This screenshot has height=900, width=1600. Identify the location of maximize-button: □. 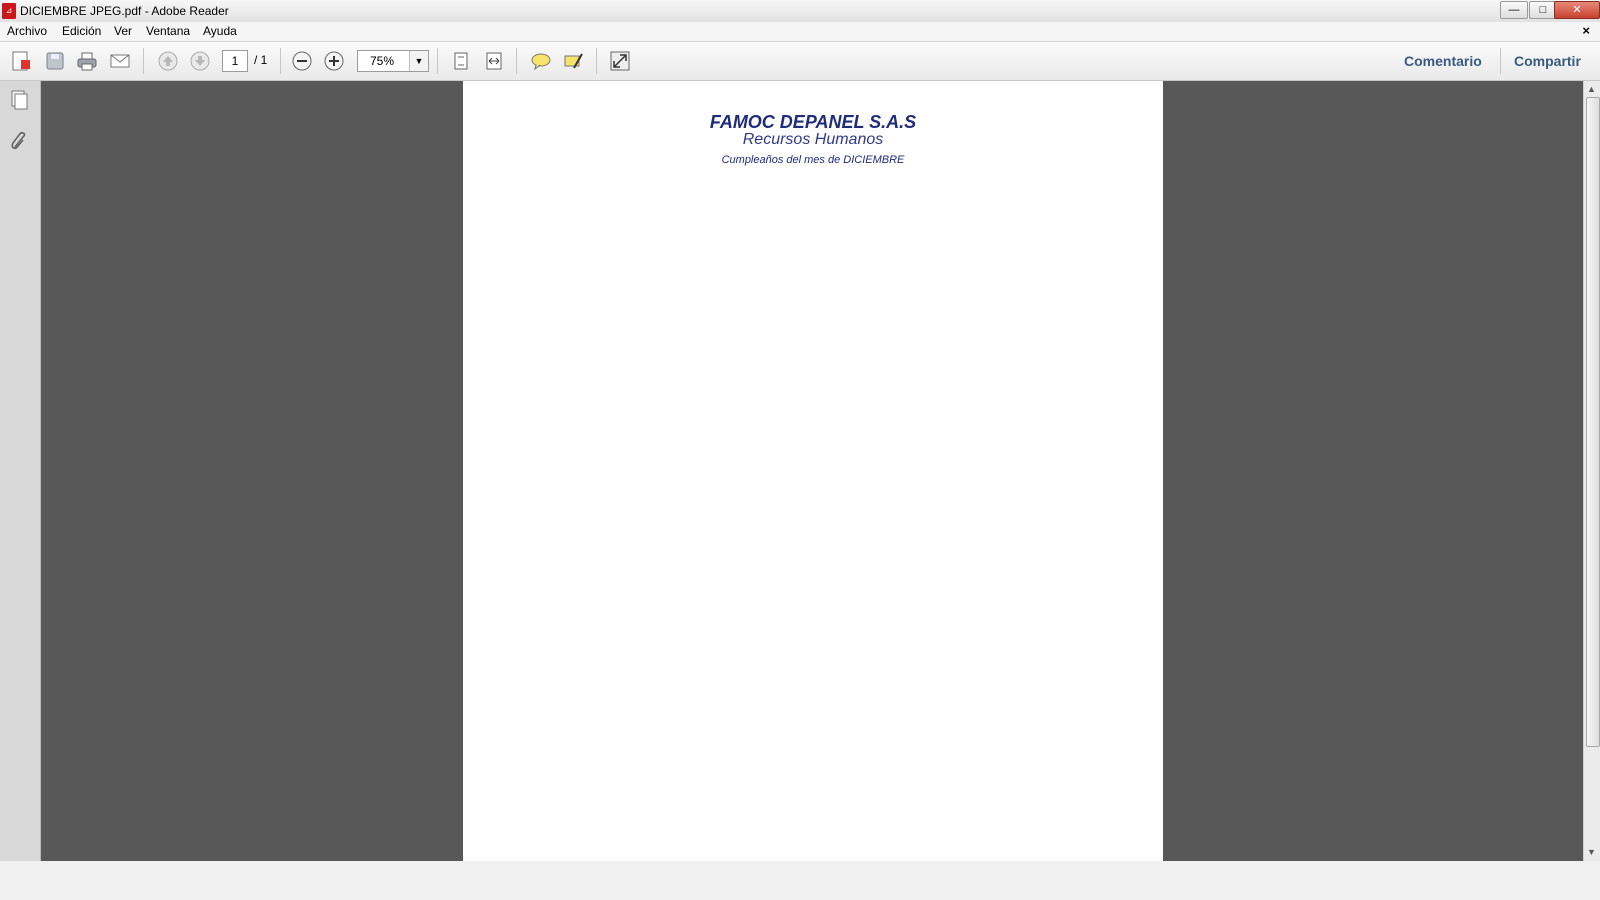
(1543, 10).